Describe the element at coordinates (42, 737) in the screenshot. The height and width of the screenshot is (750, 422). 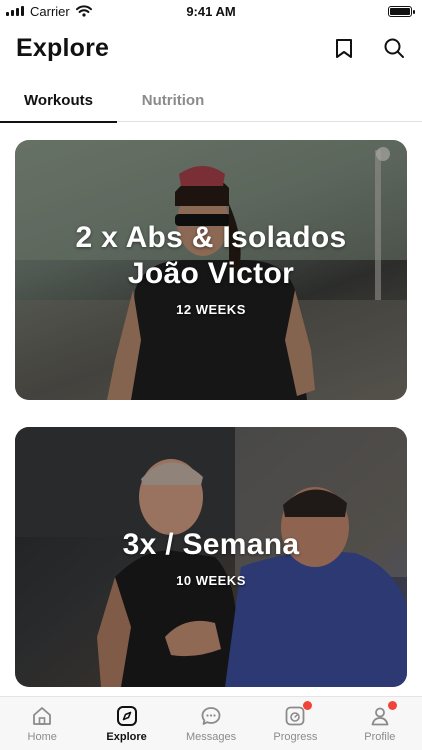
I see `nav-label: Home` at that location.